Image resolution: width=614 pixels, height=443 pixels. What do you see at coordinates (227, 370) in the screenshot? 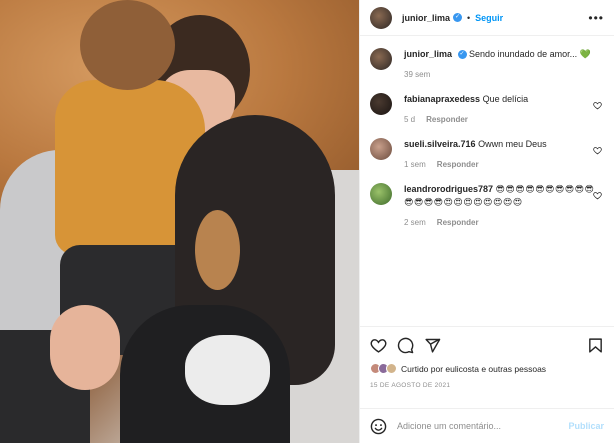
I see `boston-terrier-face` at bounding box center [227, 370].